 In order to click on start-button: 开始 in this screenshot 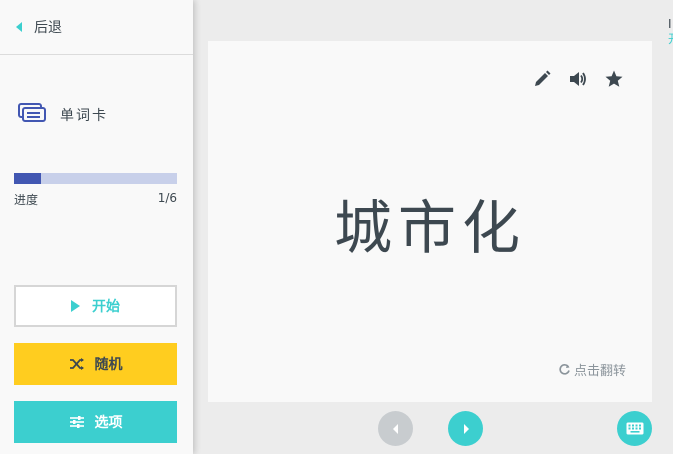, I will do `click(95, 306)`.